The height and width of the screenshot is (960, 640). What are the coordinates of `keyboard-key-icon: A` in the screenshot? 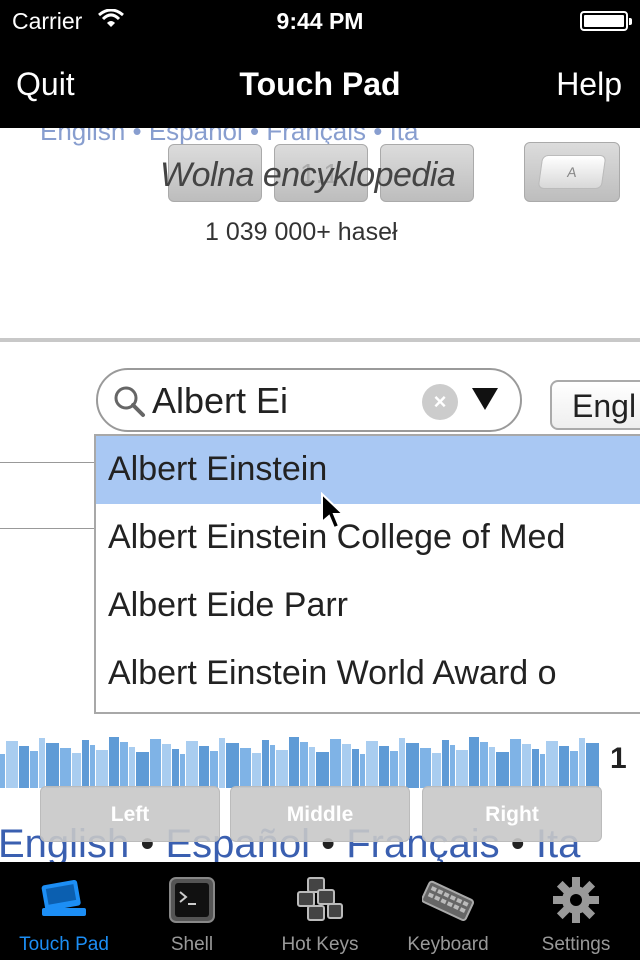 It's located at (572, 172).